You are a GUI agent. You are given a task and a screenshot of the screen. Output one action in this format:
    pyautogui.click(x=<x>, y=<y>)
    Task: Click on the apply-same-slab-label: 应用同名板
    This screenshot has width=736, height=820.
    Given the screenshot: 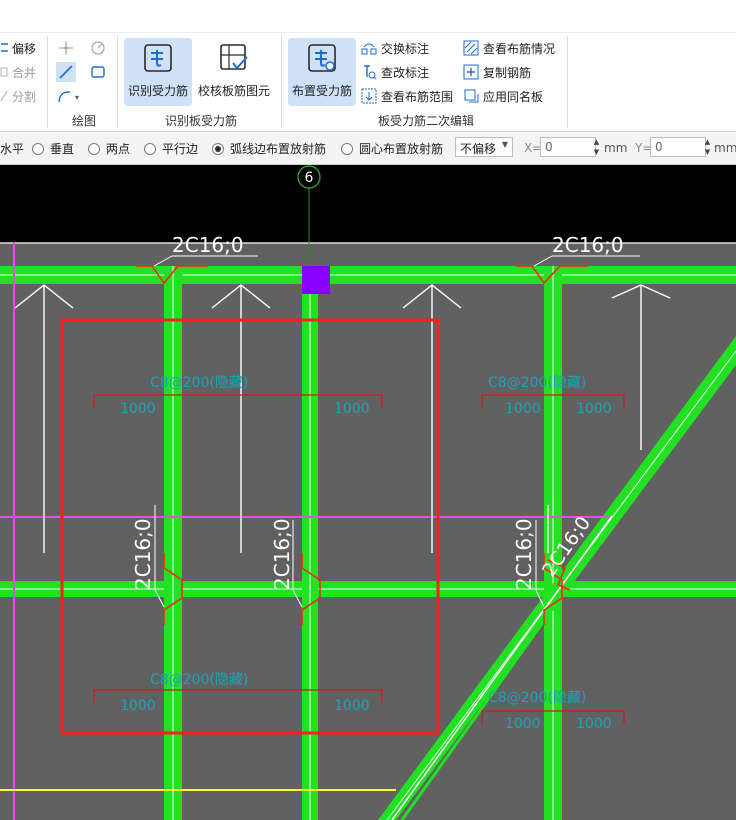 What is the action you would take?
    pyautogui.click(x=513, y=96)
    